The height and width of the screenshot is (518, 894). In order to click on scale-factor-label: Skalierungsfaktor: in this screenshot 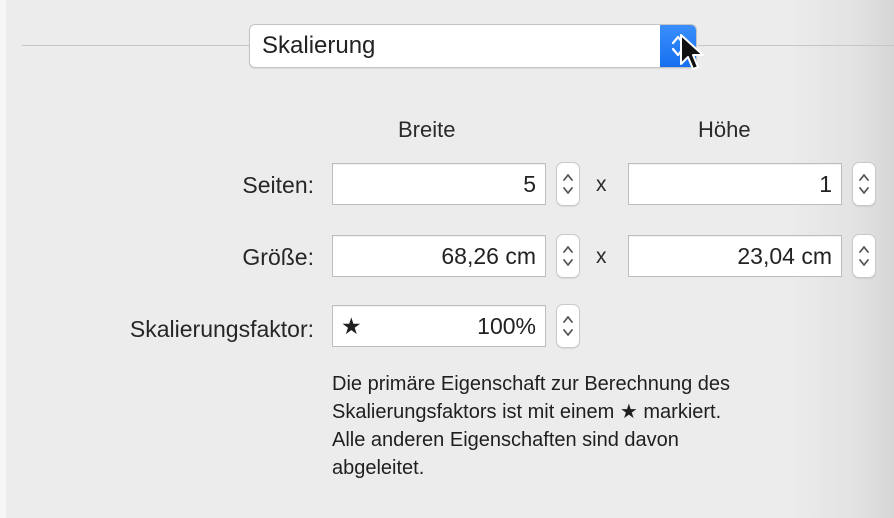, I will do `click(221, 329)`.